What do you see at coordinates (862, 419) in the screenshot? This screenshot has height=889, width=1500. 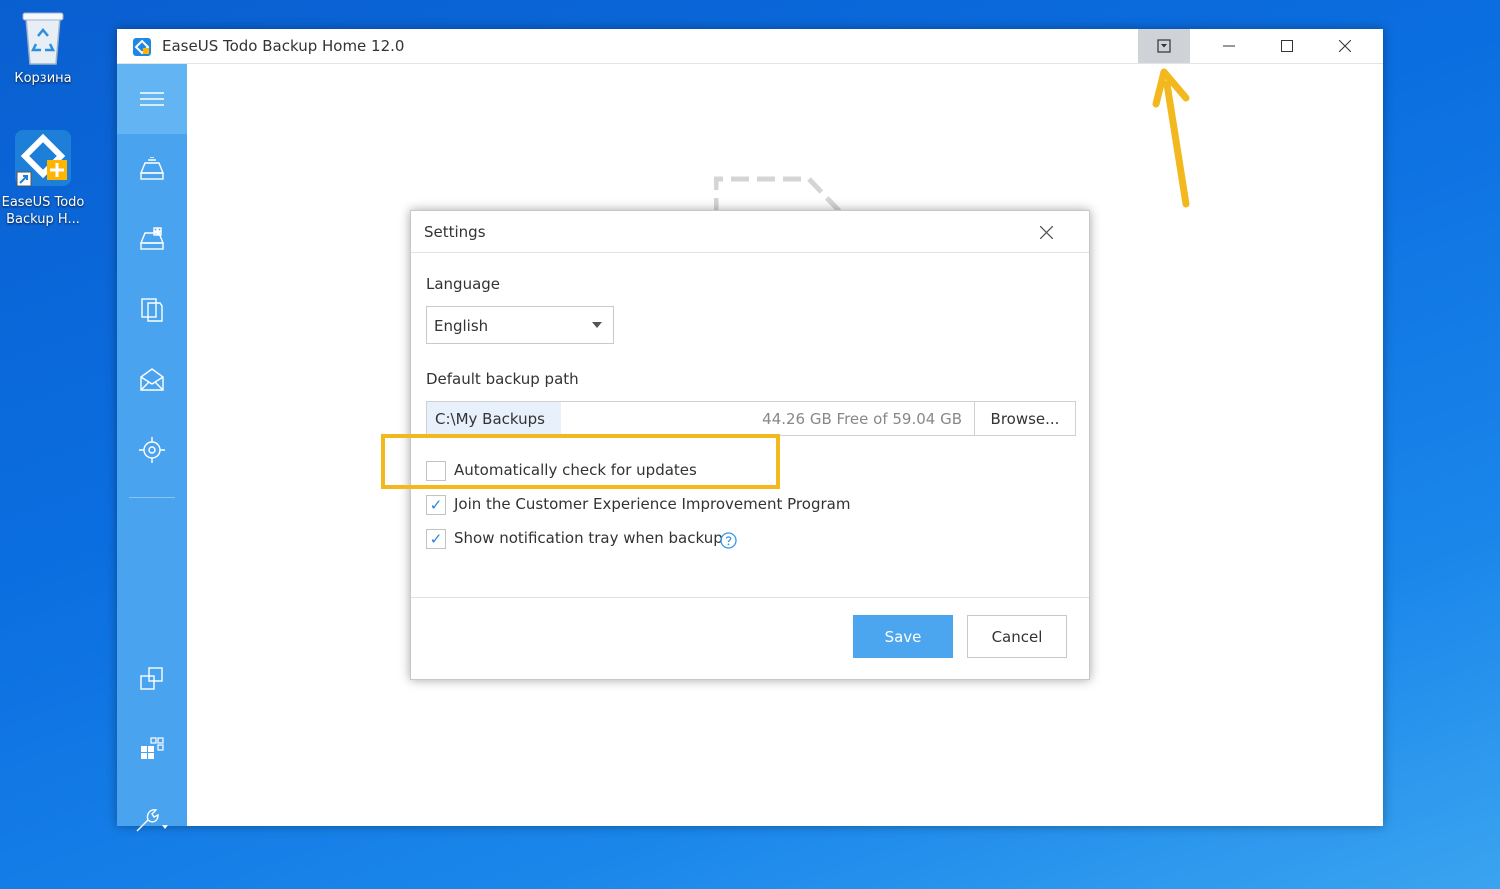 I see `backup-path-free-space: 44.26 GB Free of 59.04 GB` at bounding box center [862, 419].